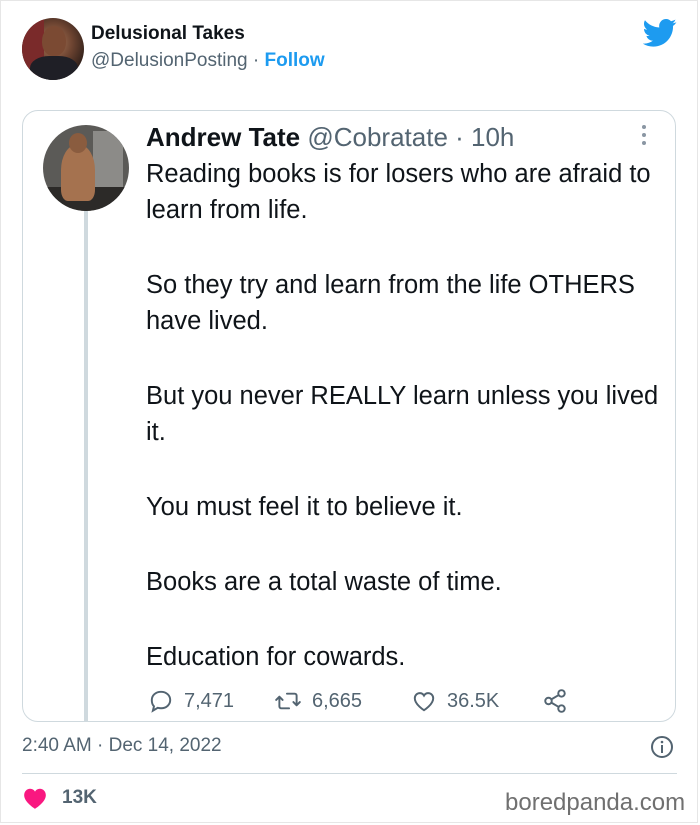 The height and width of the screenshot is (825, 700). I want to click on retweet-icon, so click(288, 701).